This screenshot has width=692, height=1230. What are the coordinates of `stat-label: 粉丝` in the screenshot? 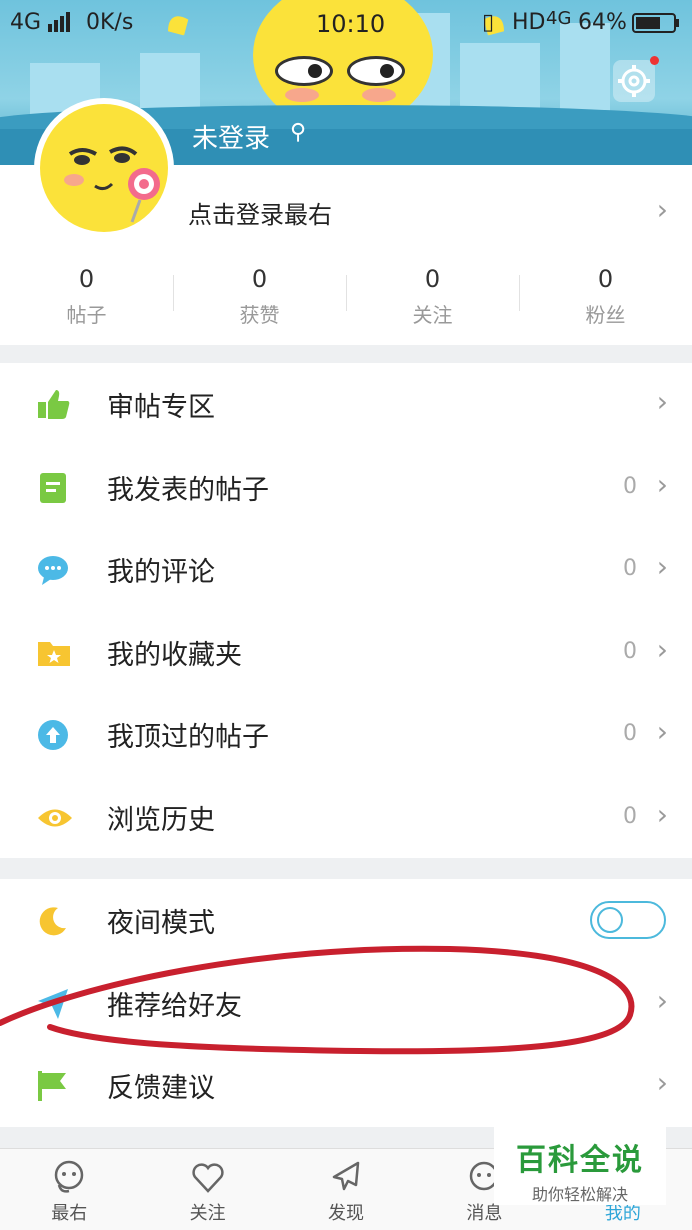 It's located at (605, 315).